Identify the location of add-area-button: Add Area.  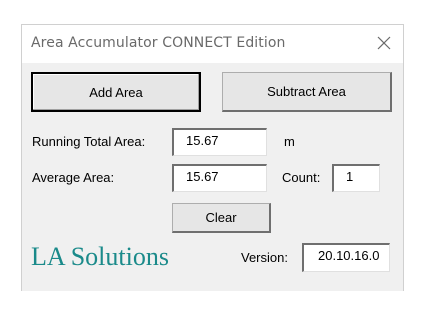
(116, 92).